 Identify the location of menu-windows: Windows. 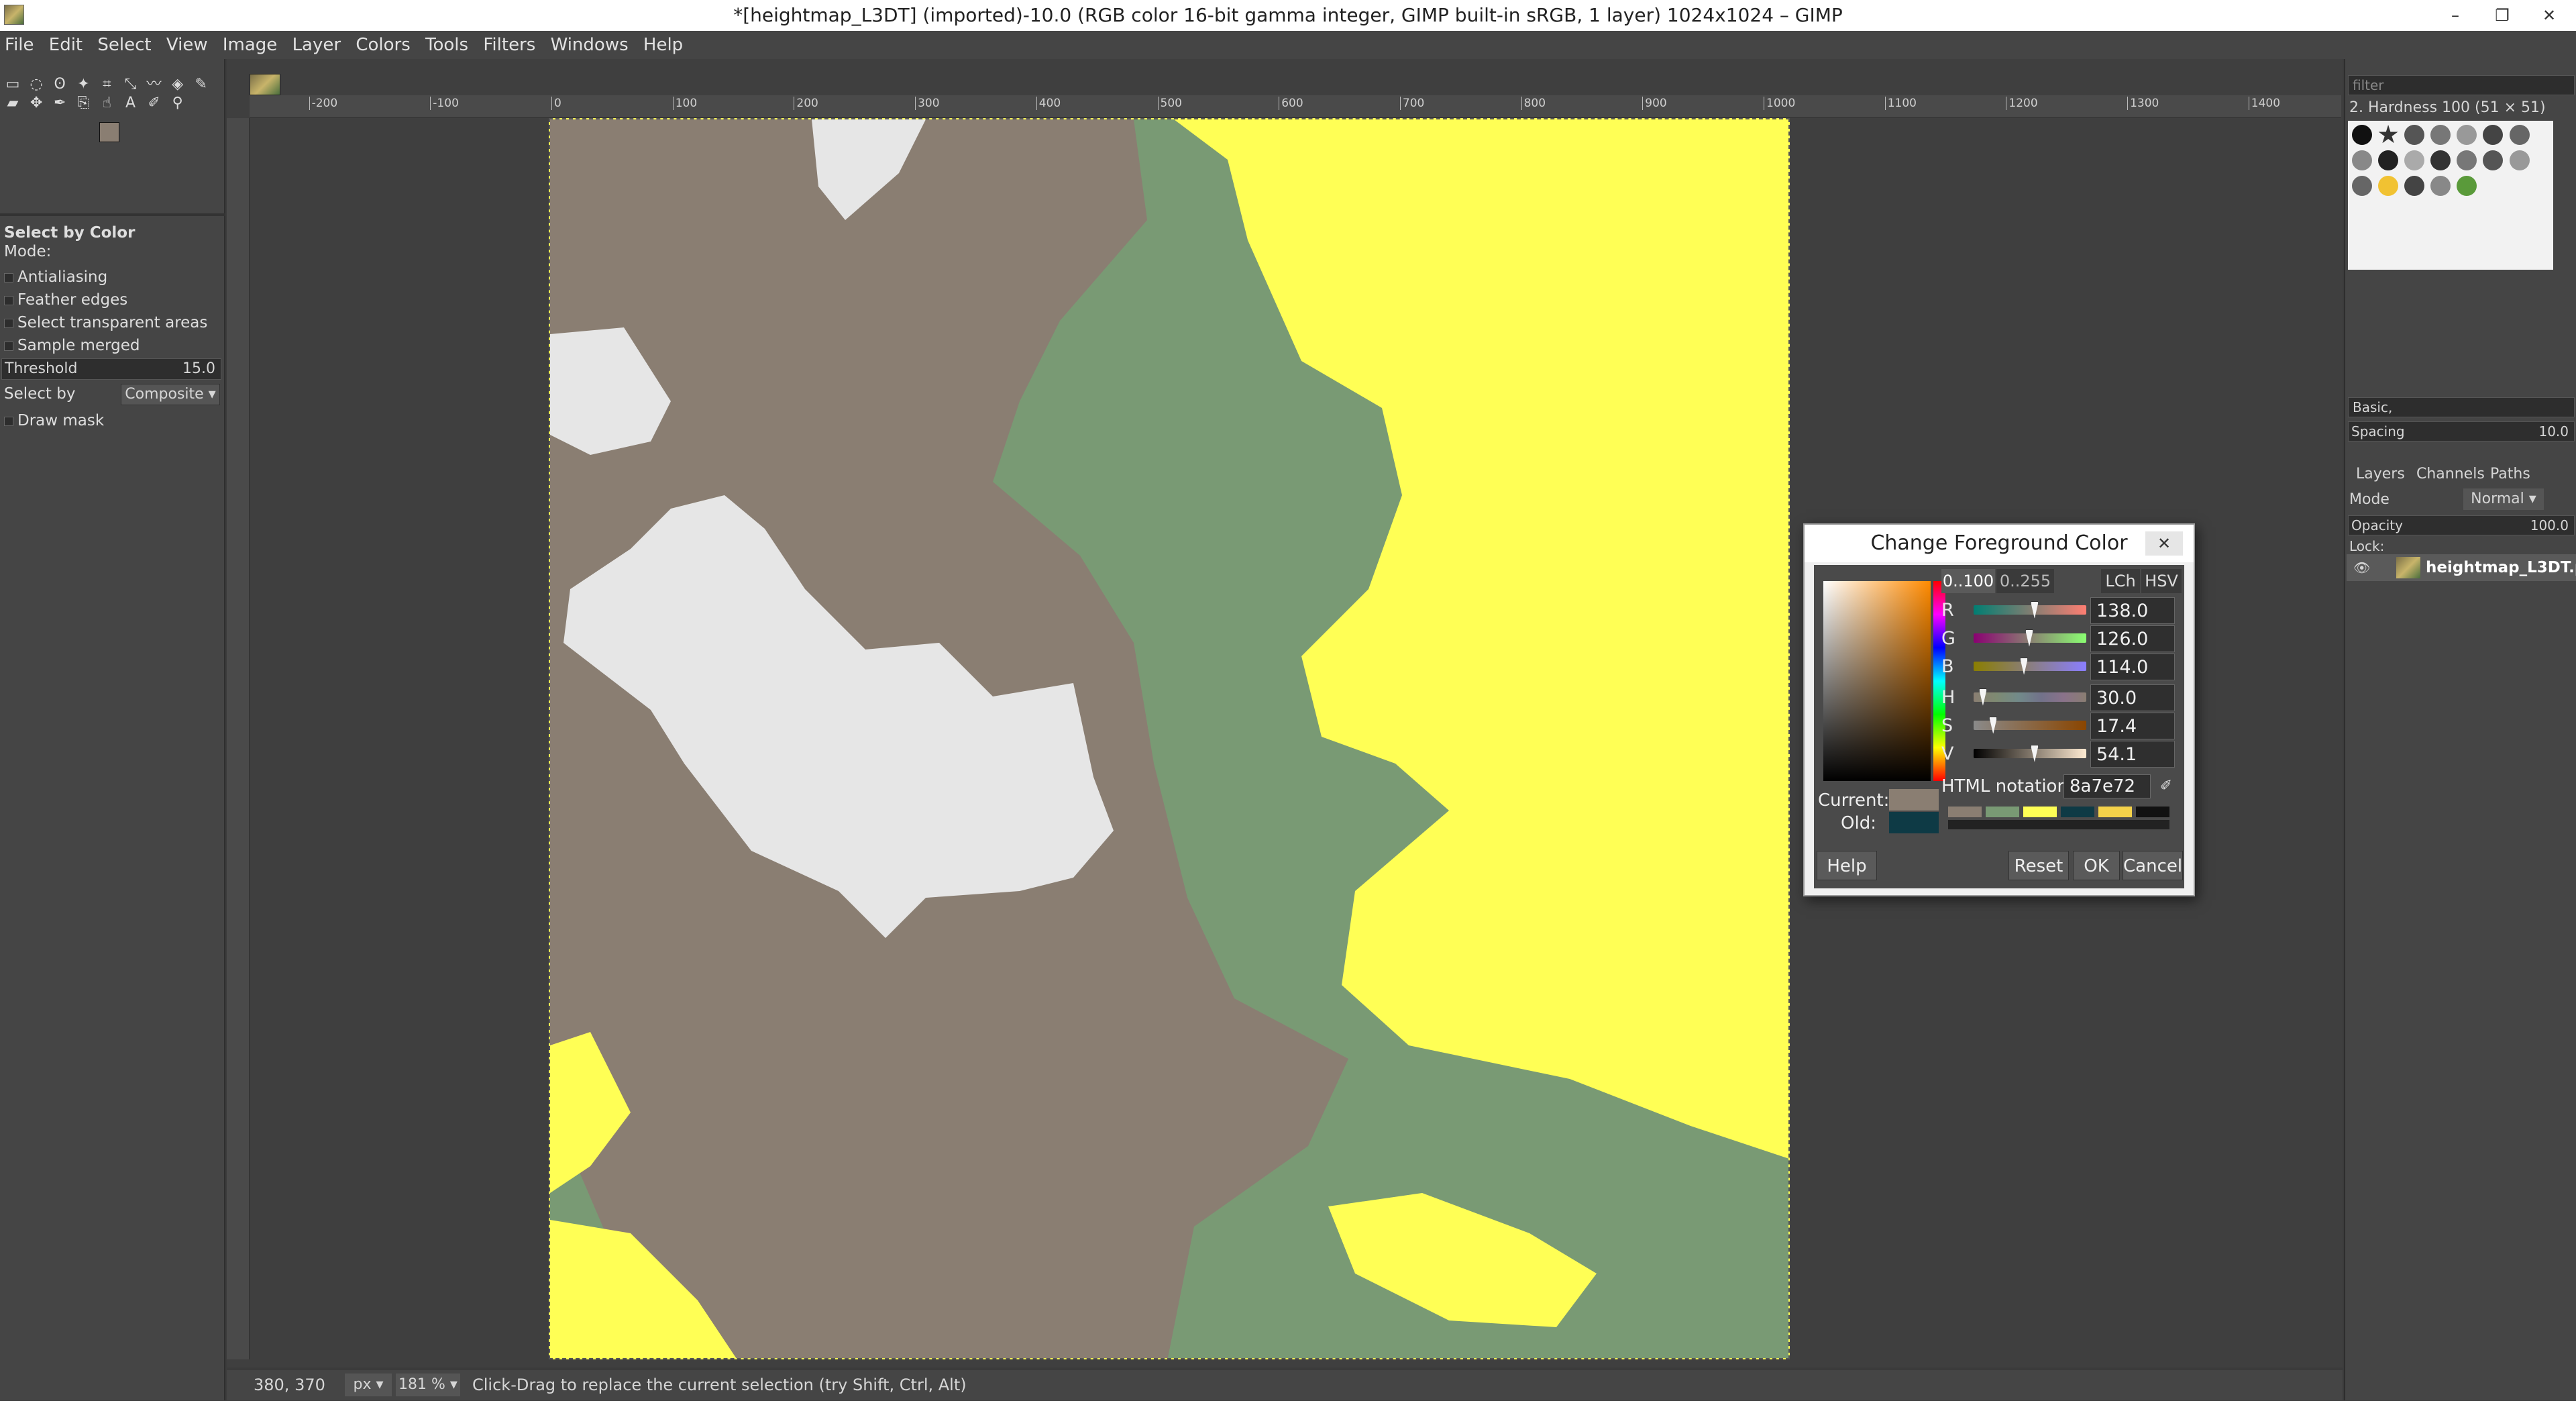
(589, 45).